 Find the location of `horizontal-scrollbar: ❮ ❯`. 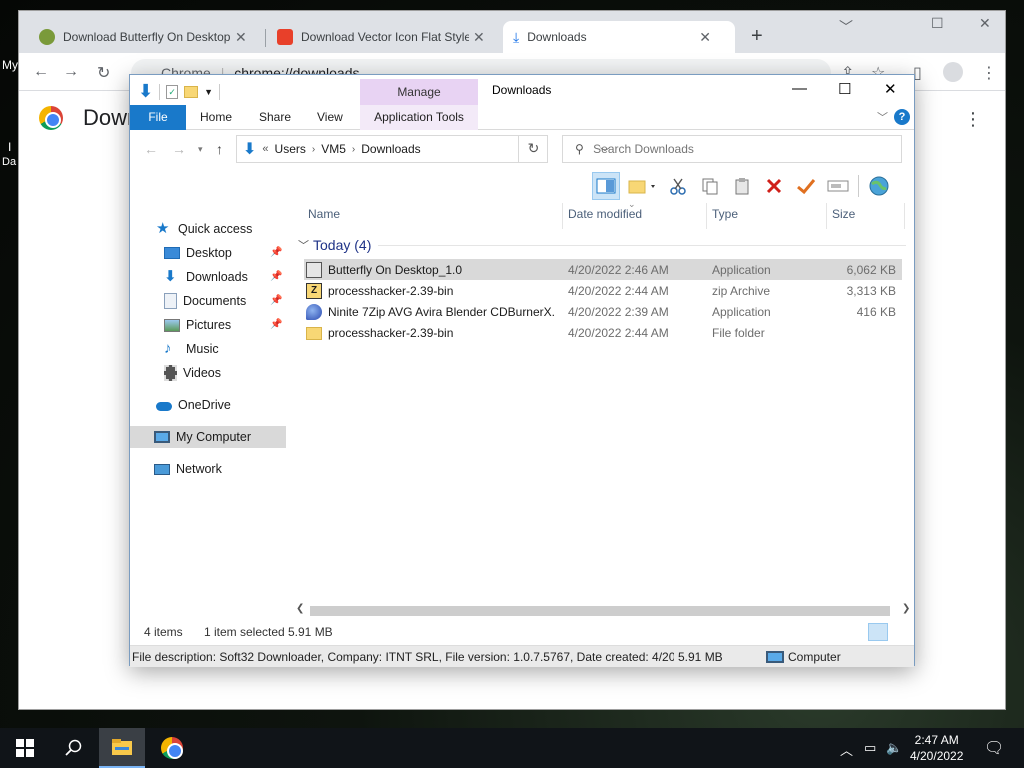

horizontal-scrollbar: ❮ ❯ is located at coordinates (603, 611).